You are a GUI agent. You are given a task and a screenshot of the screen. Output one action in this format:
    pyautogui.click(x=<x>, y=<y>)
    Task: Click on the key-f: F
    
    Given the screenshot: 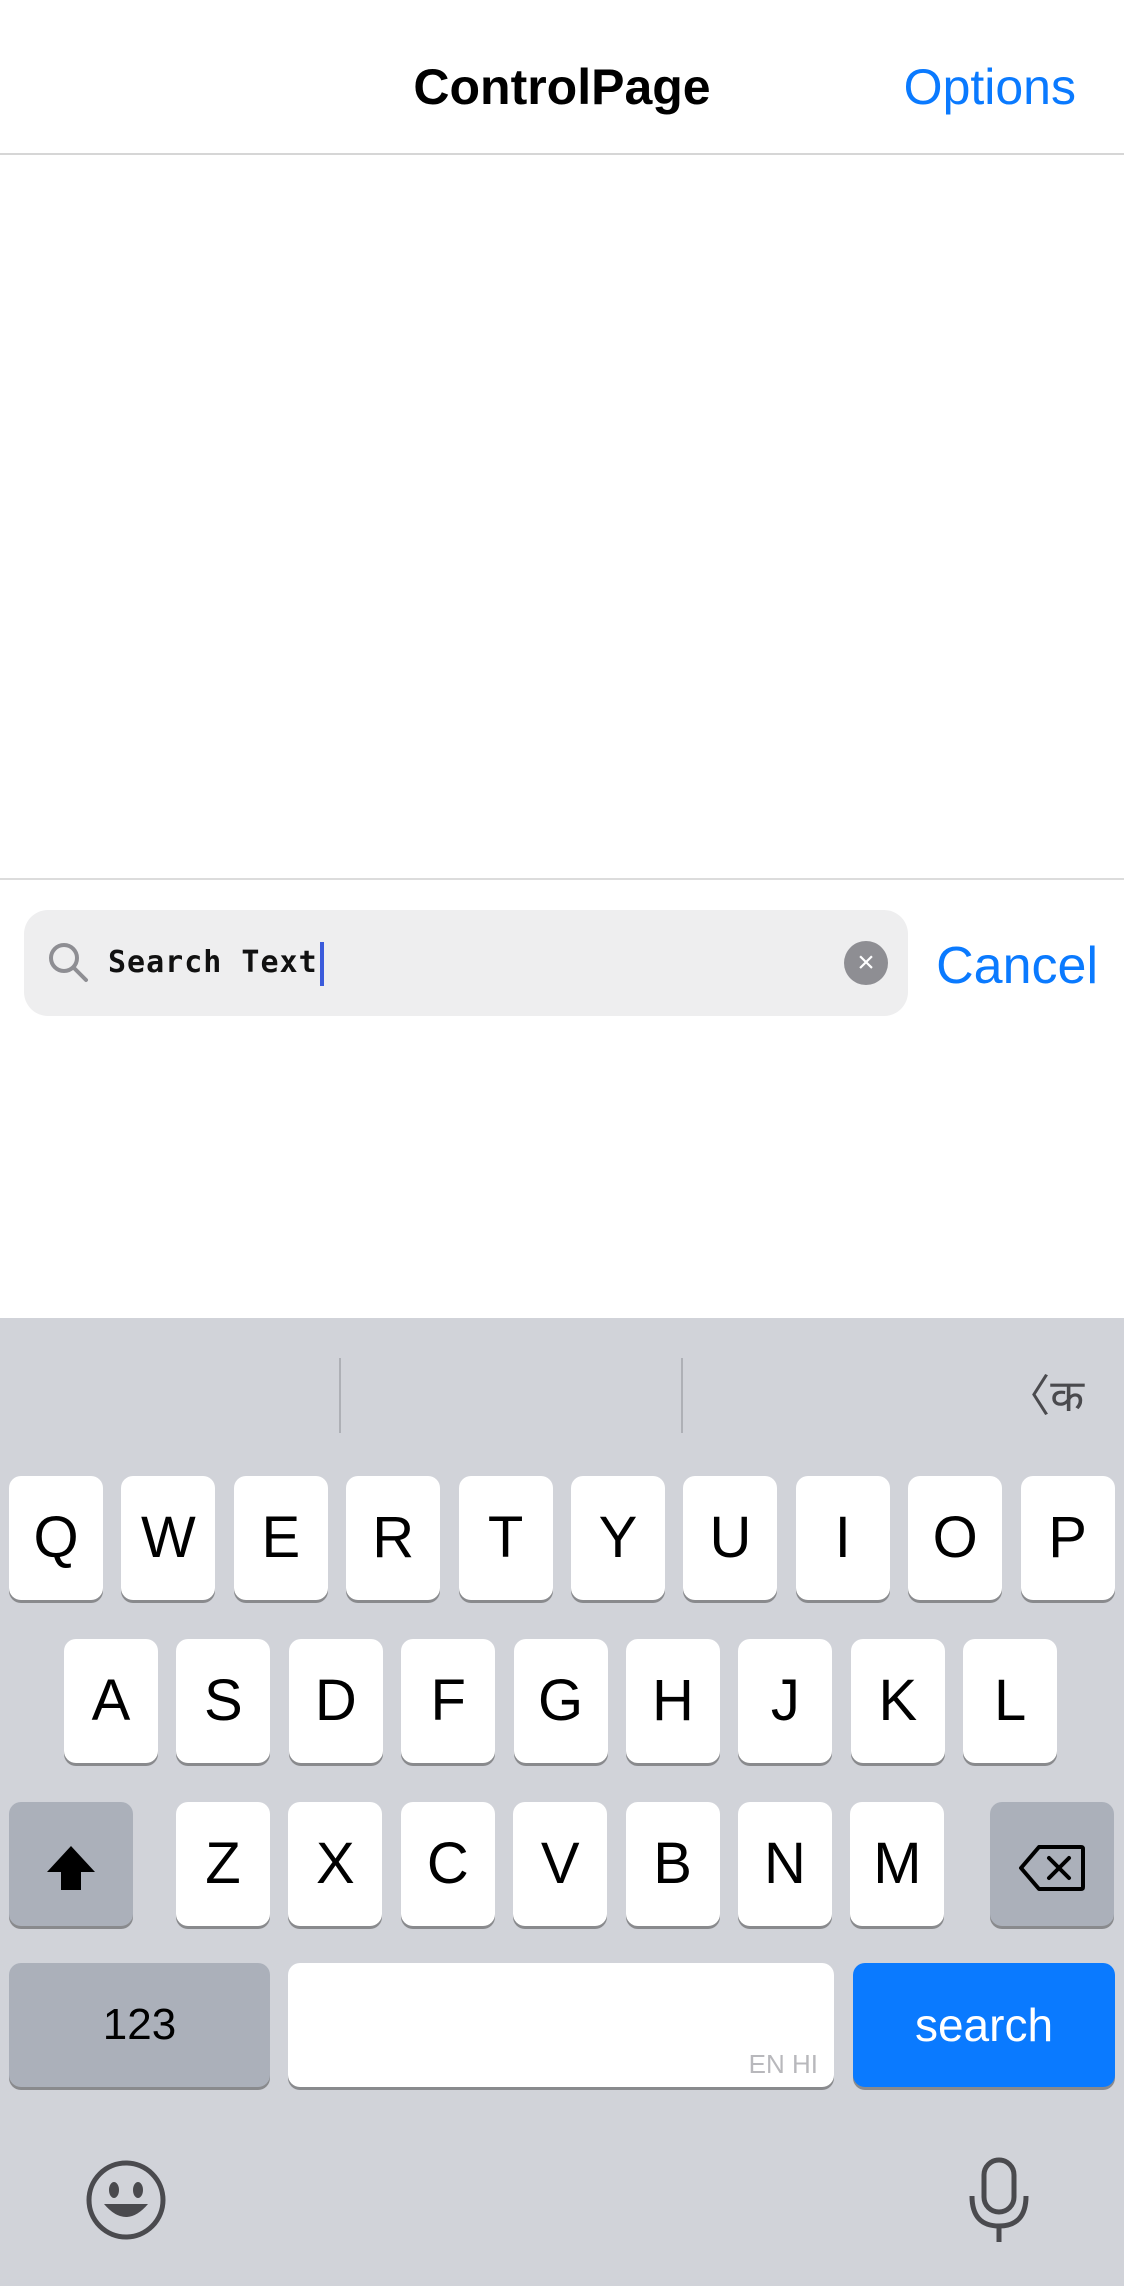 What is the action you would take?
    pyautogui.click(x=448, y=1701)
    